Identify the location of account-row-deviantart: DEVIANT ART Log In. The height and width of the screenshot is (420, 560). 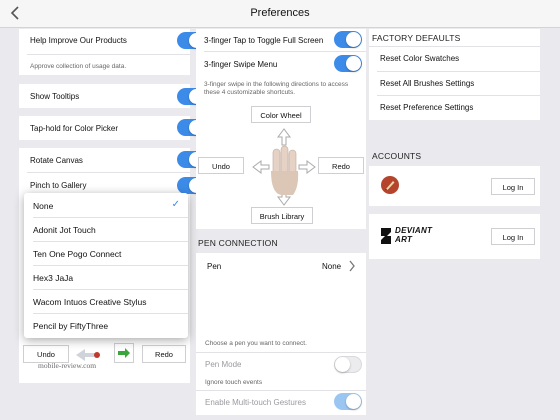
(454, 236).